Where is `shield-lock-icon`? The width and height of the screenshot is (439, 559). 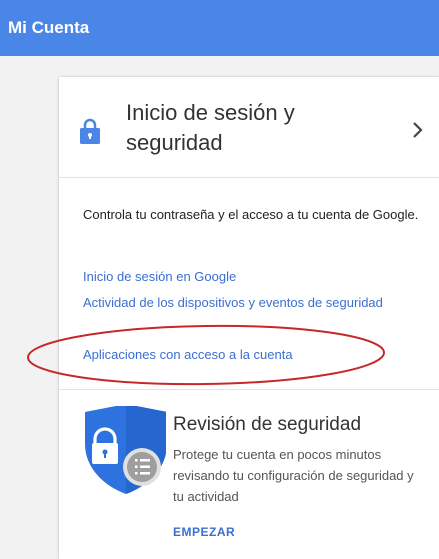
shield-lock-icon is located at coordinates (125, 450).